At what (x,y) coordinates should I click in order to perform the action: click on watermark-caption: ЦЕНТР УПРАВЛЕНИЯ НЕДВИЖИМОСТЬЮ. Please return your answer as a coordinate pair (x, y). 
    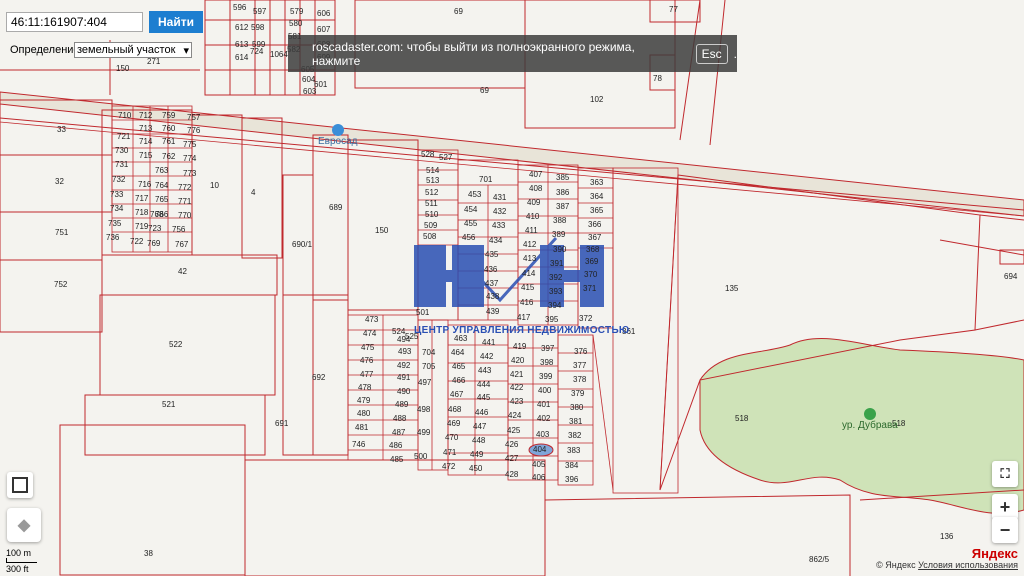
    Looking at the image, I should click on (522, 330).